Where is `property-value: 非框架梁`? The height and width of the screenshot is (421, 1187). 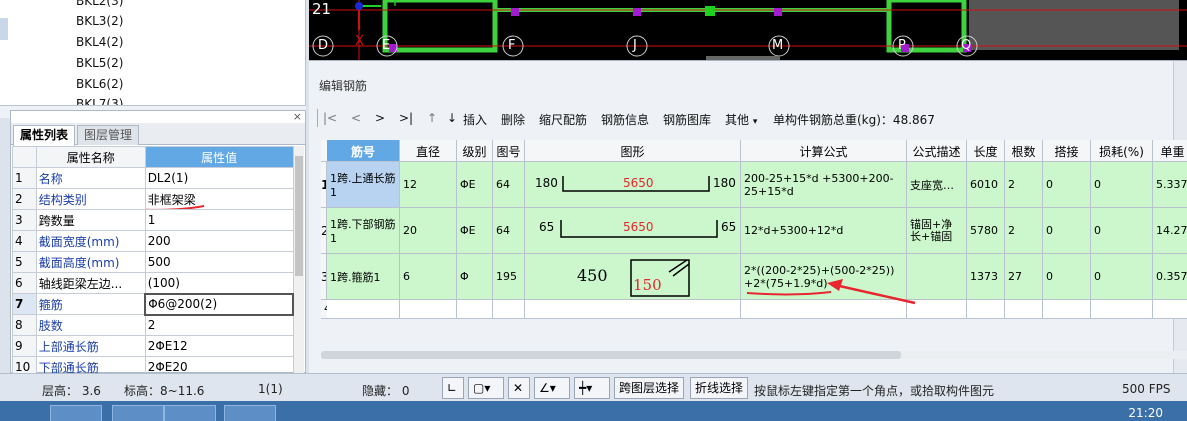
property-value: 非框架梁 is located at coordinates (219, 199).